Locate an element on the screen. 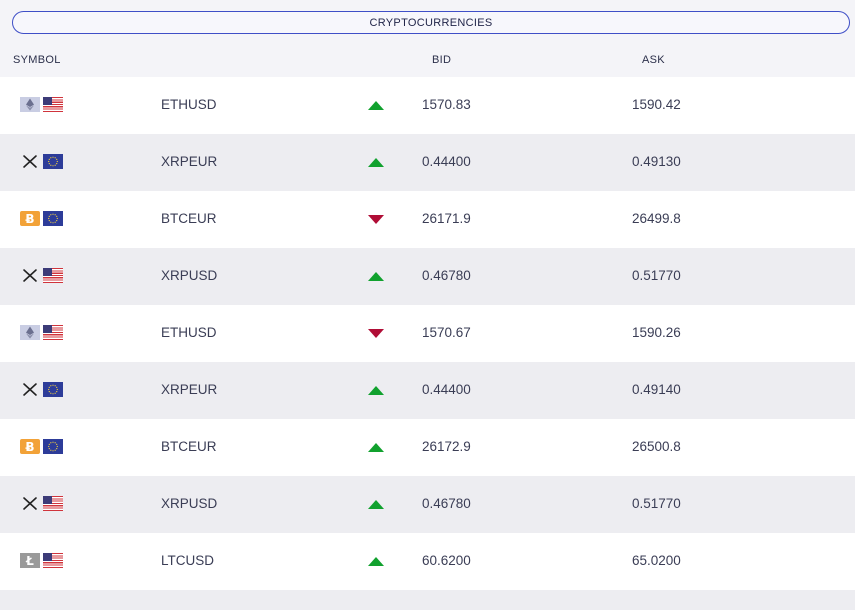 The height and width of the screenshot is (610, 855). bid-cell: 60.6200 is located at coordinates (446, 560).